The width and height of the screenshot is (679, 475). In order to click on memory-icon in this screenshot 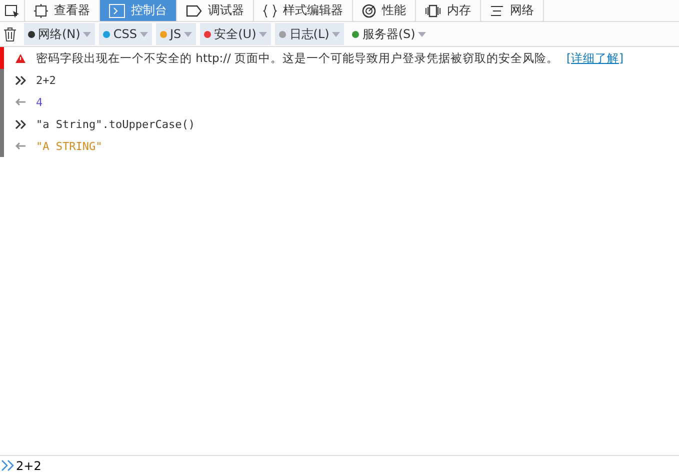, I will do `click(433, 11)`.